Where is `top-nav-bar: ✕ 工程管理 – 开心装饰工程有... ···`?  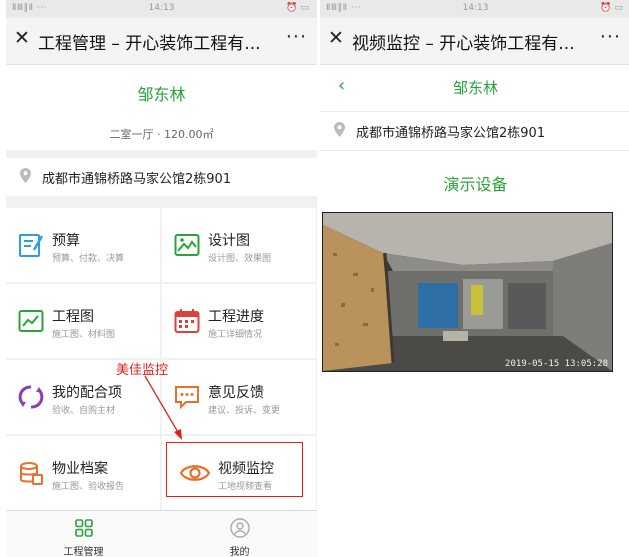
top-nav-bar: ✕ 工程管理 – 开心装饰工程有... ··· is located at coordinates (161, 41).